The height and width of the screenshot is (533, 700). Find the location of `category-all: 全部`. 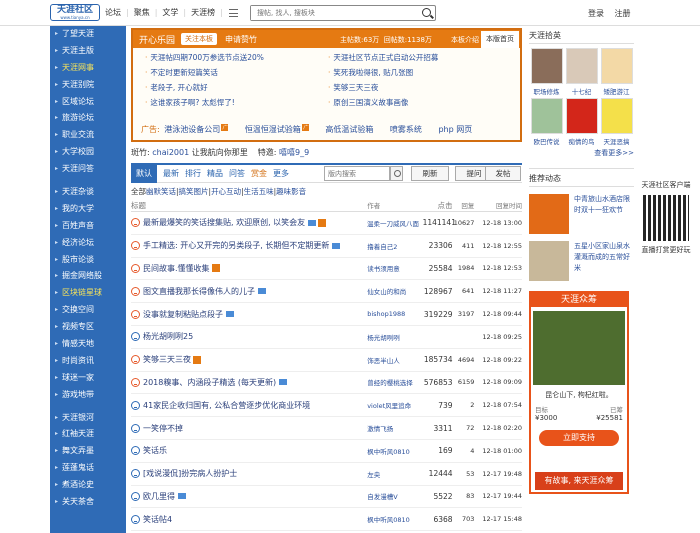

category-all: 全部 is located at coordinates (138, 191).